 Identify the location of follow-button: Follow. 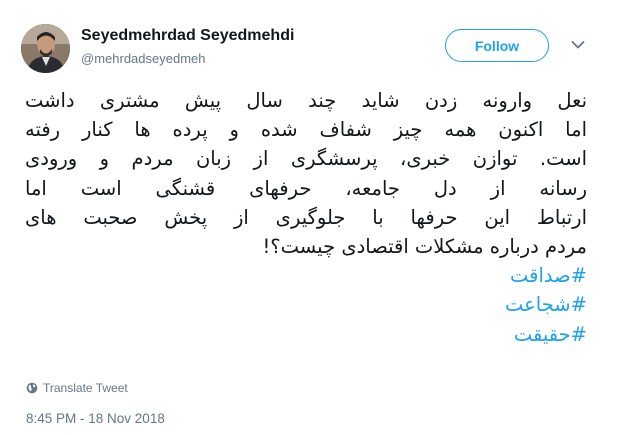
(497, 45).